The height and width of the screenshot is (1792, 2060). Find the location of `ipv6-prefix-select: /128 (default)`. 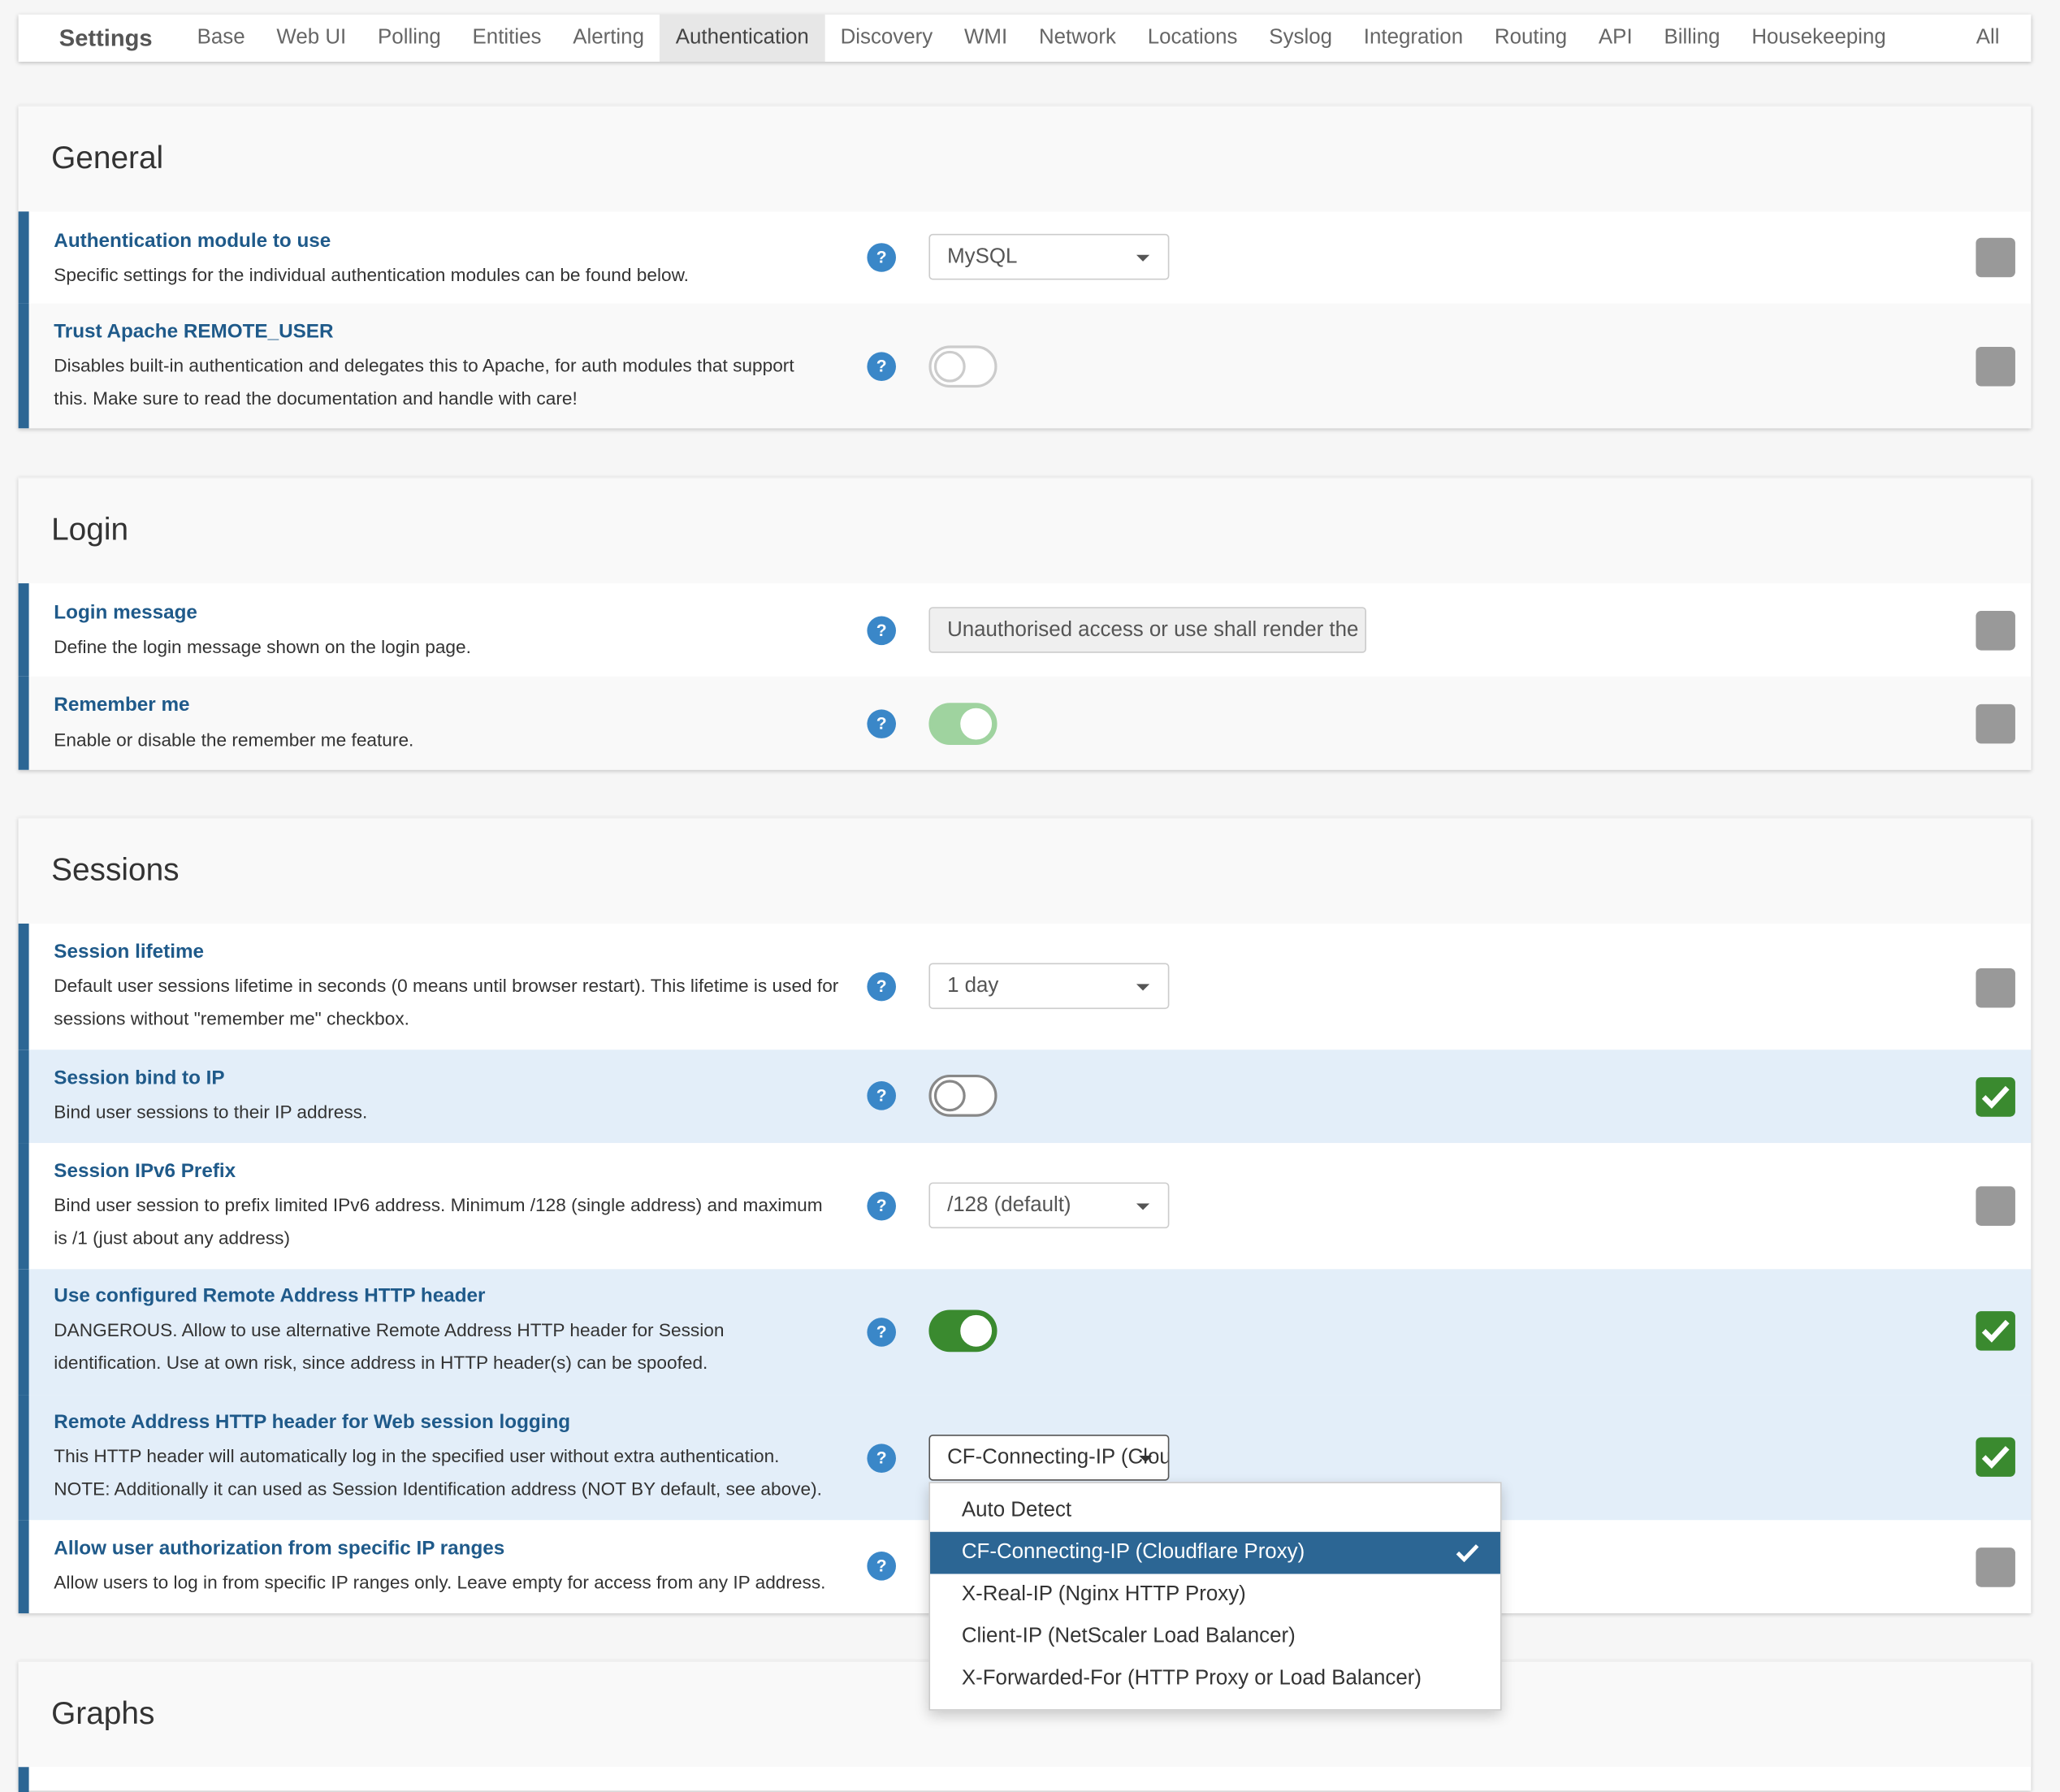

ipv6-prefix-select: /128 (default) is located at coordinates (1049, 1205).